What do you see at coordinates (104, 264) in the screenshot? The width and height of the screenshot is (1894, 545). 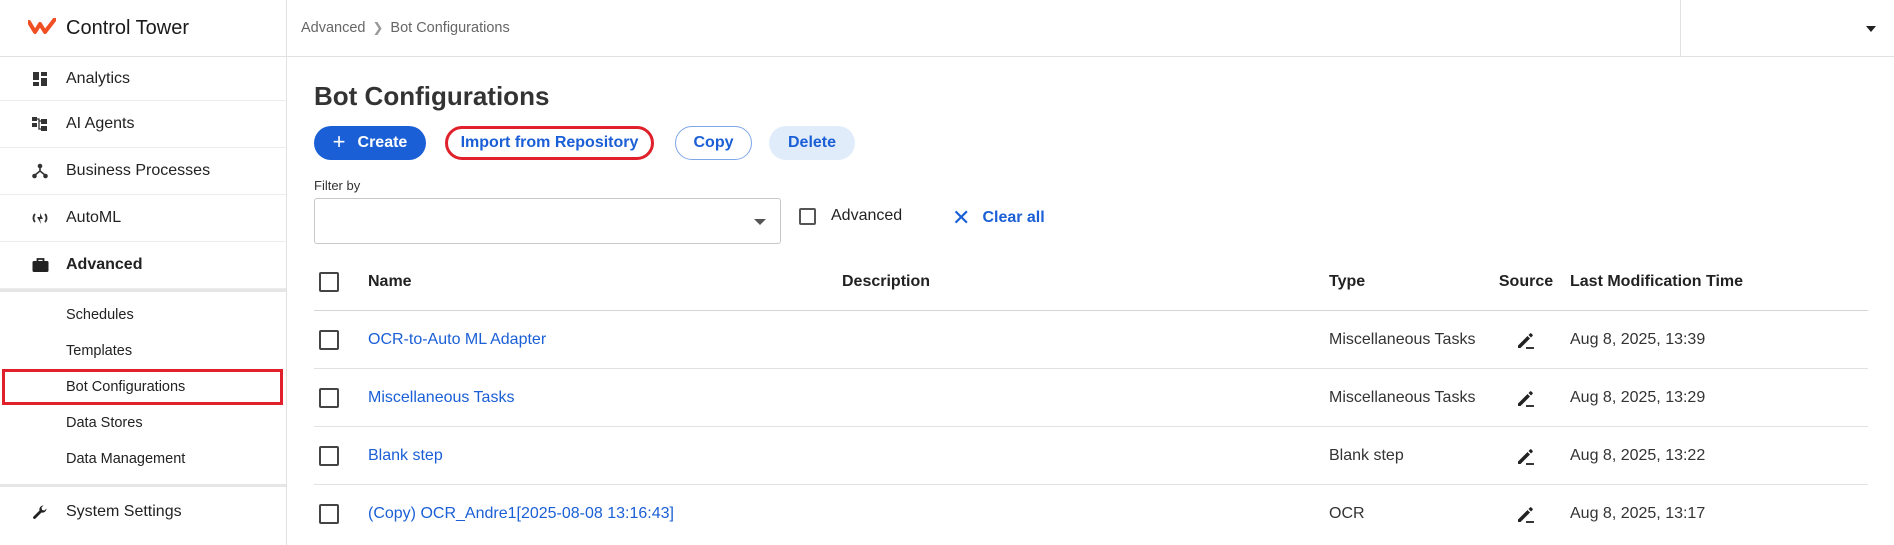 I see `sidebar-item-label: Advanced` at bounding box center [104, 264].